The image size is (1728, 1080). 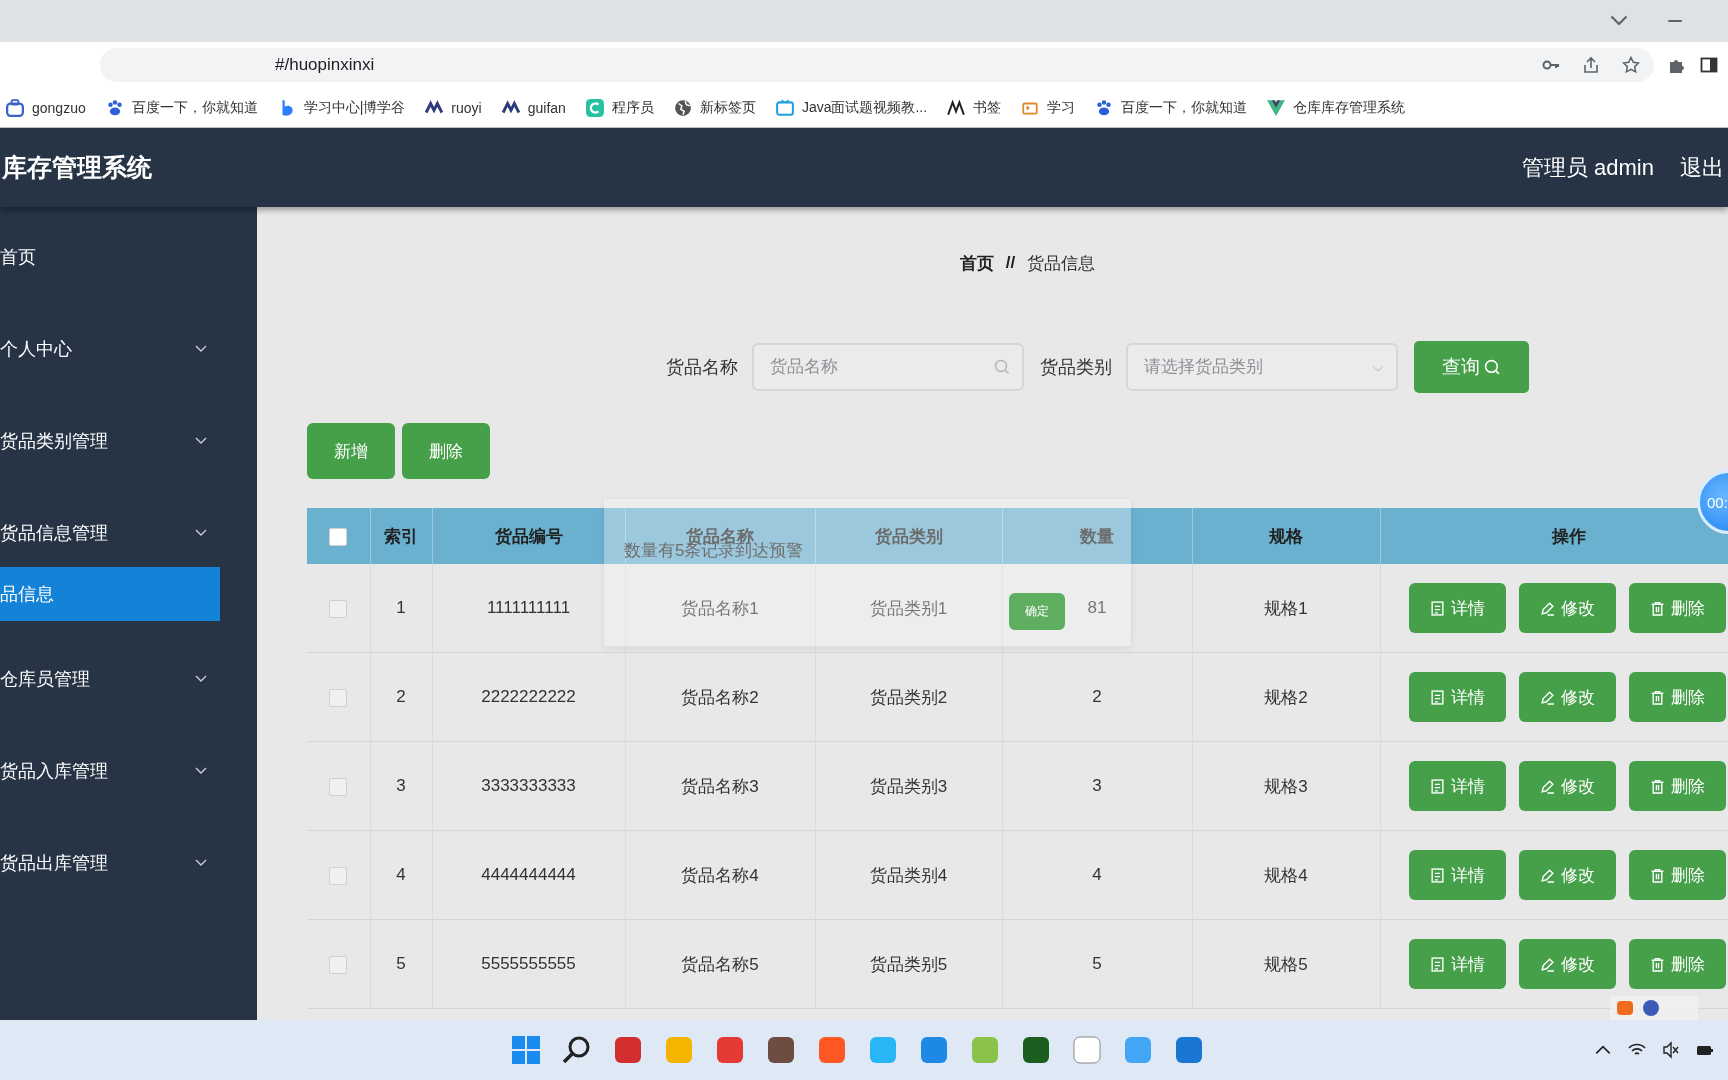 I want to click on m-logo-icon, so click(x=956, y=107).